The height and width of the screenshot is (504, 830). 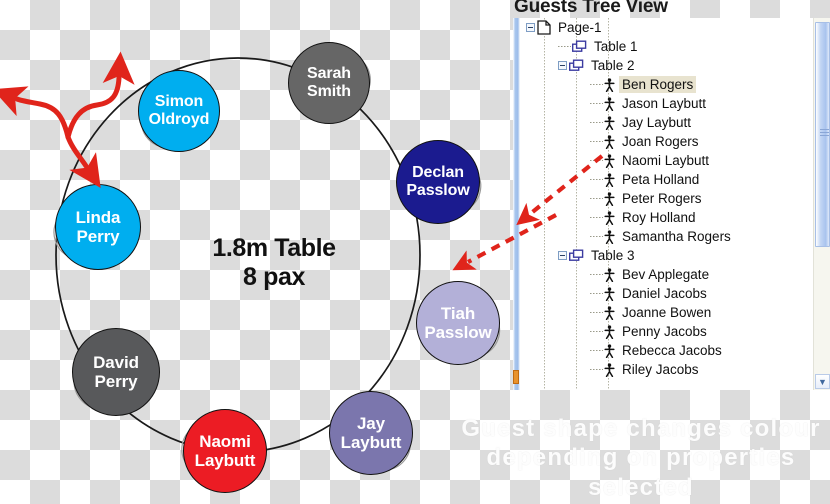 I want to click on guest-circle: Simon Oldroyd, so click(x=179, y=111).